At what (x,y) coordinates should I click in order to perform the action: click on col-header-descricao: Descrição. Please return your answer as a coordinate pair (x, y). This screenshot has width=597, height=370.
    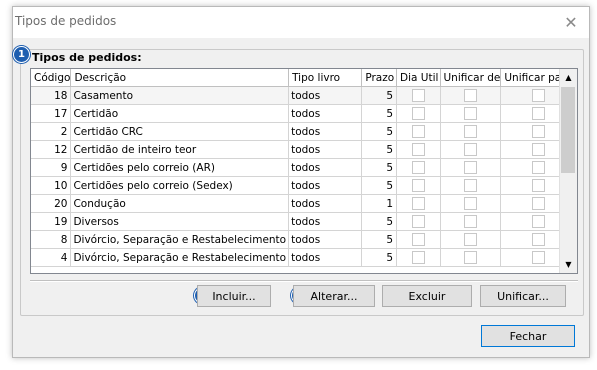
    Looking at the image, I should click on (180, 78).